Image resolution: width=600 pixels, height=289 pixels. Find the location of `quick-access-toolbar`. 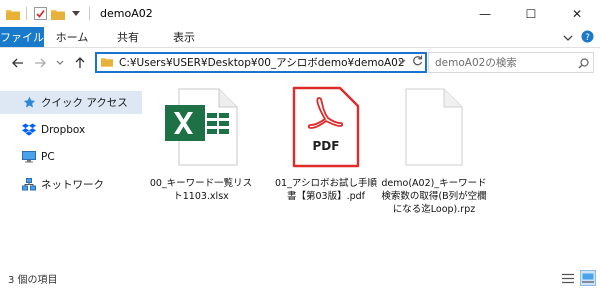

quick-access-toolbar is located at coordinates (46, 14).